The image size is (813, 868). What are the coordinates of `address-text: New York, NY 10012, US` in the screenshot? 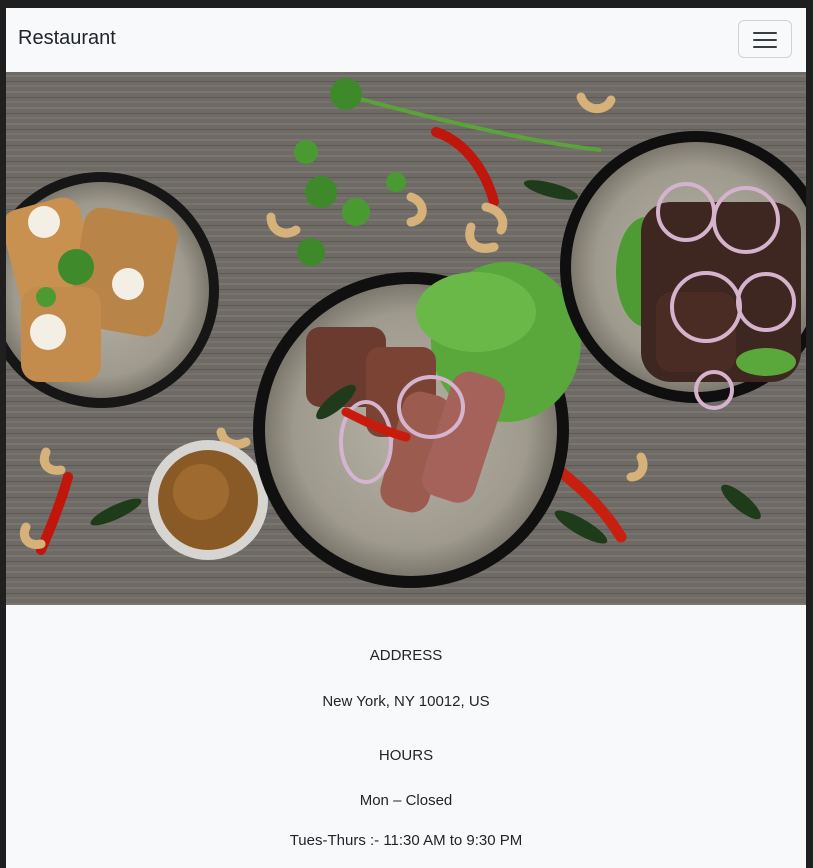 It's located at (406, 701).